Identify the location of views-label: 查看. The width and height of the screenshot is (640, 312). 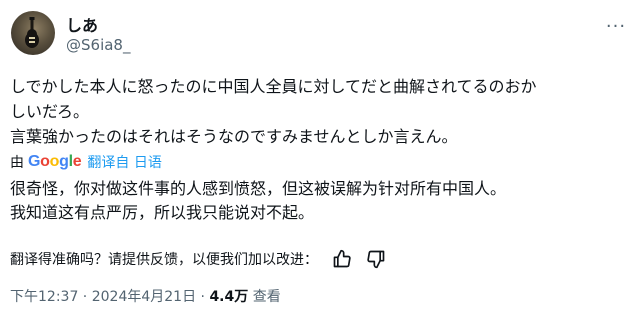
(266, 297).